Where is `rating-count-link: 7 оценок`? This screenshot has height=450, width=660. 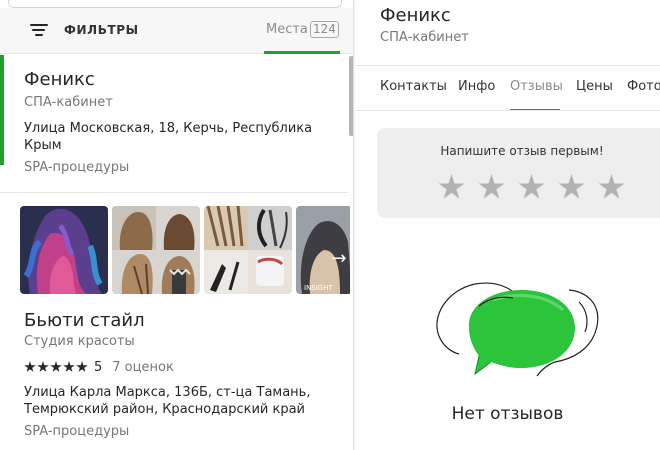
rating-count-link: 7 оценок is located at coordinates (143, 367).